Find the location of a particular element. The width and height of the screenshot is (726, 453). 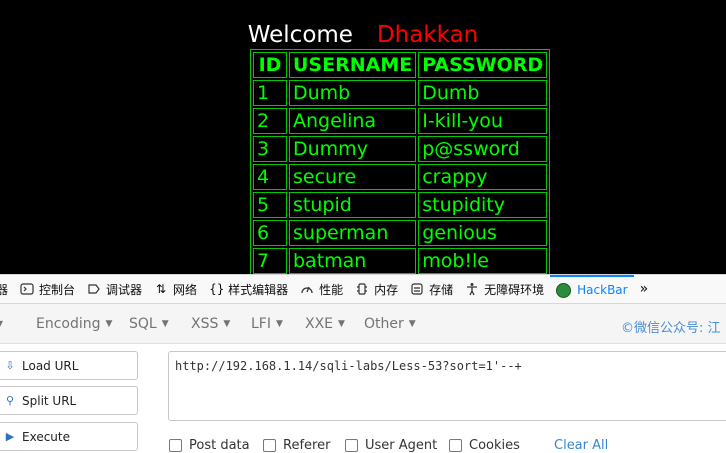

column-header-id: ID is located at coordinates (270, 65).